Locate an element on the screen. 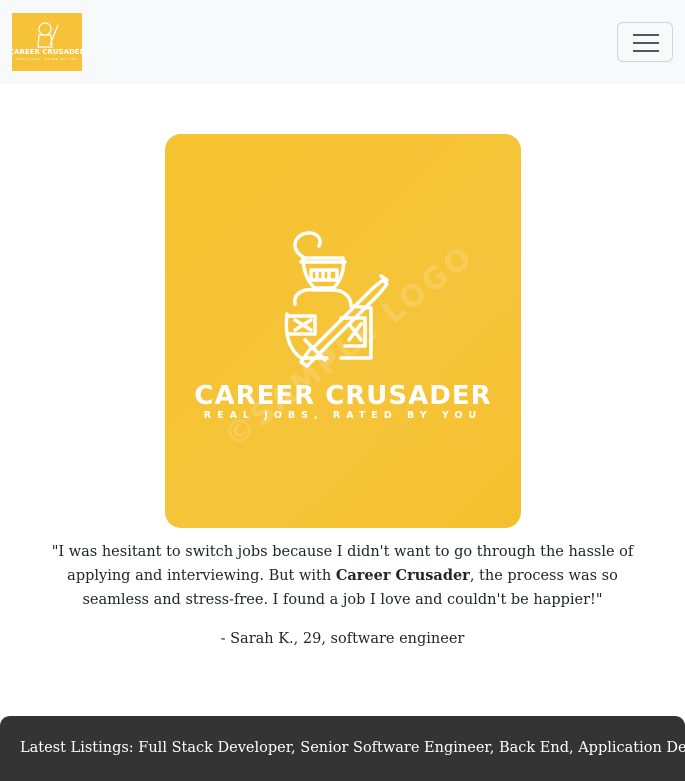 Image resolution: width=685 pixels, height=781 pixels. brand-logo: CAREER CRUSADER REAL JOBS, RATED BY YOU is located at coordinates (47, 42).